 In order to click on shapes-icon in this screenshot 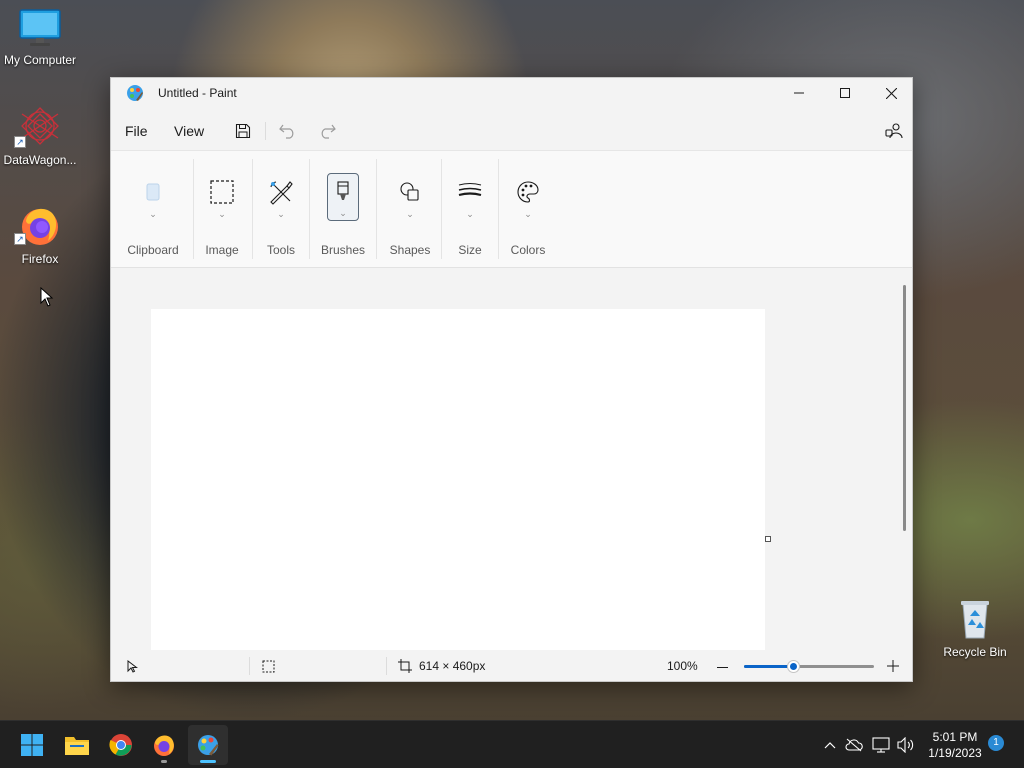, I will do `click(410, 192)`.